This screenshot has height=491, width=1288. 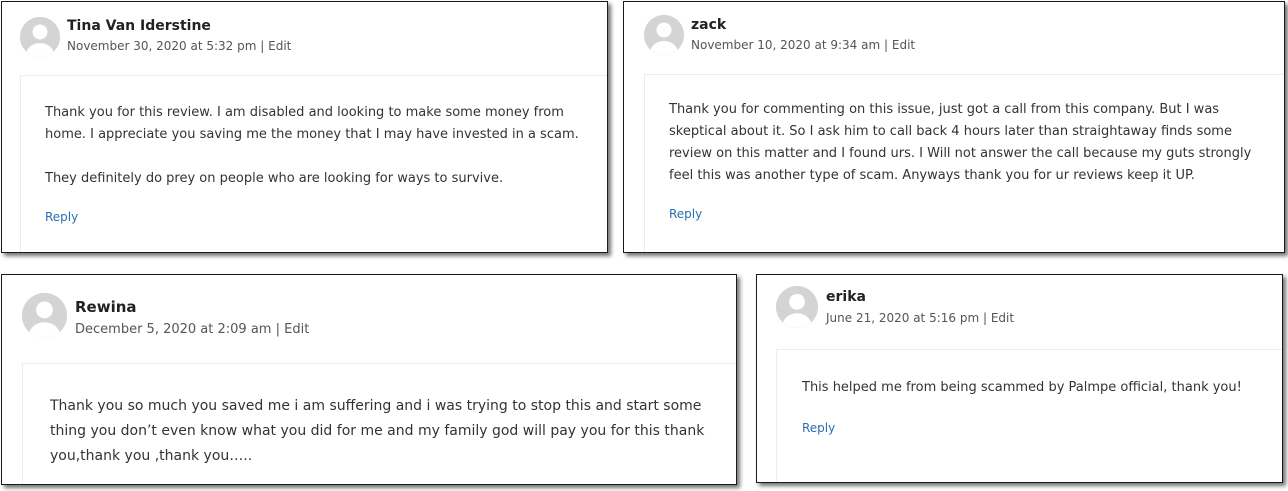 I want to click on comment-author: Rewina, so click(x=106, y=307).